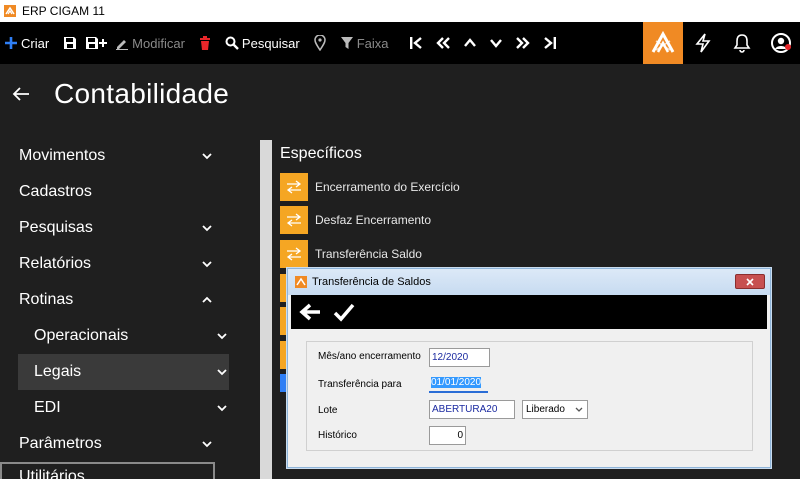 Image resolution: width=800 pixels, height=479 pixels. I want to click on sidebar-item-relatorios: Relatórios, so click(120, 264).